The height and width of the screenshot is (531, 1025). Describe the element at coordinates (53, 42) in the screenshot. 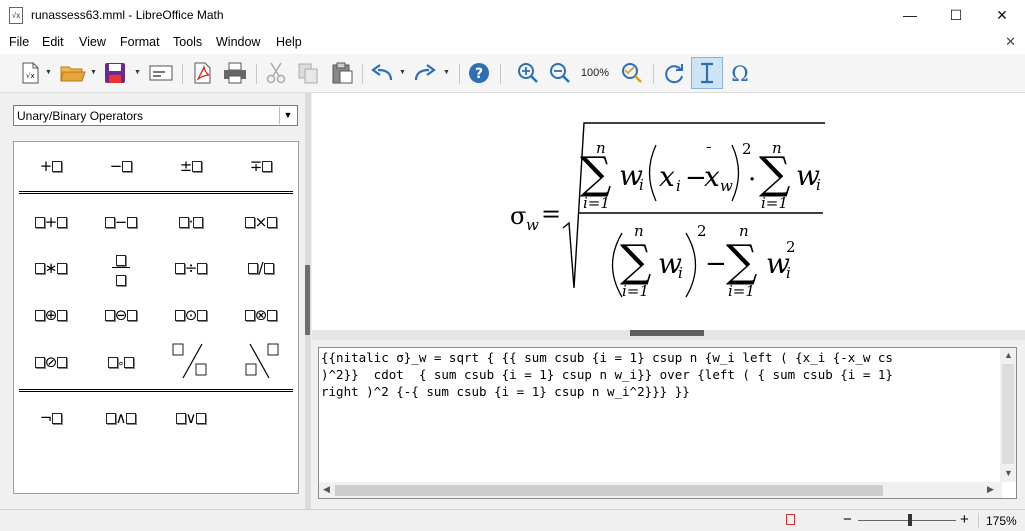

I see `menu-edit: Edit` at that location.